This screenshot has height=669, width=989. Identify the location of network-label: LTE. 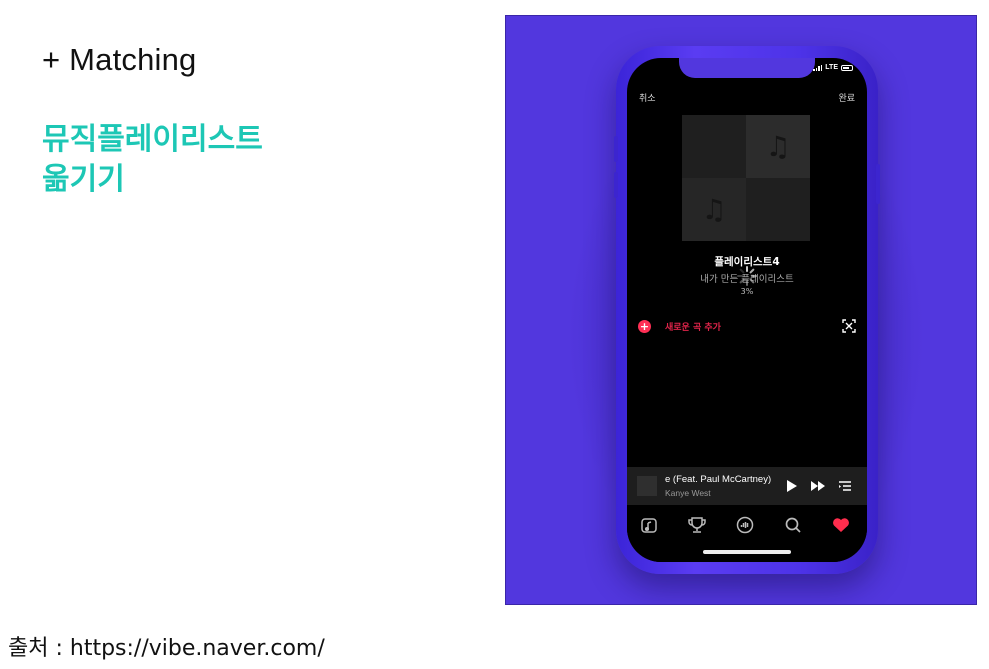
(831, 67).